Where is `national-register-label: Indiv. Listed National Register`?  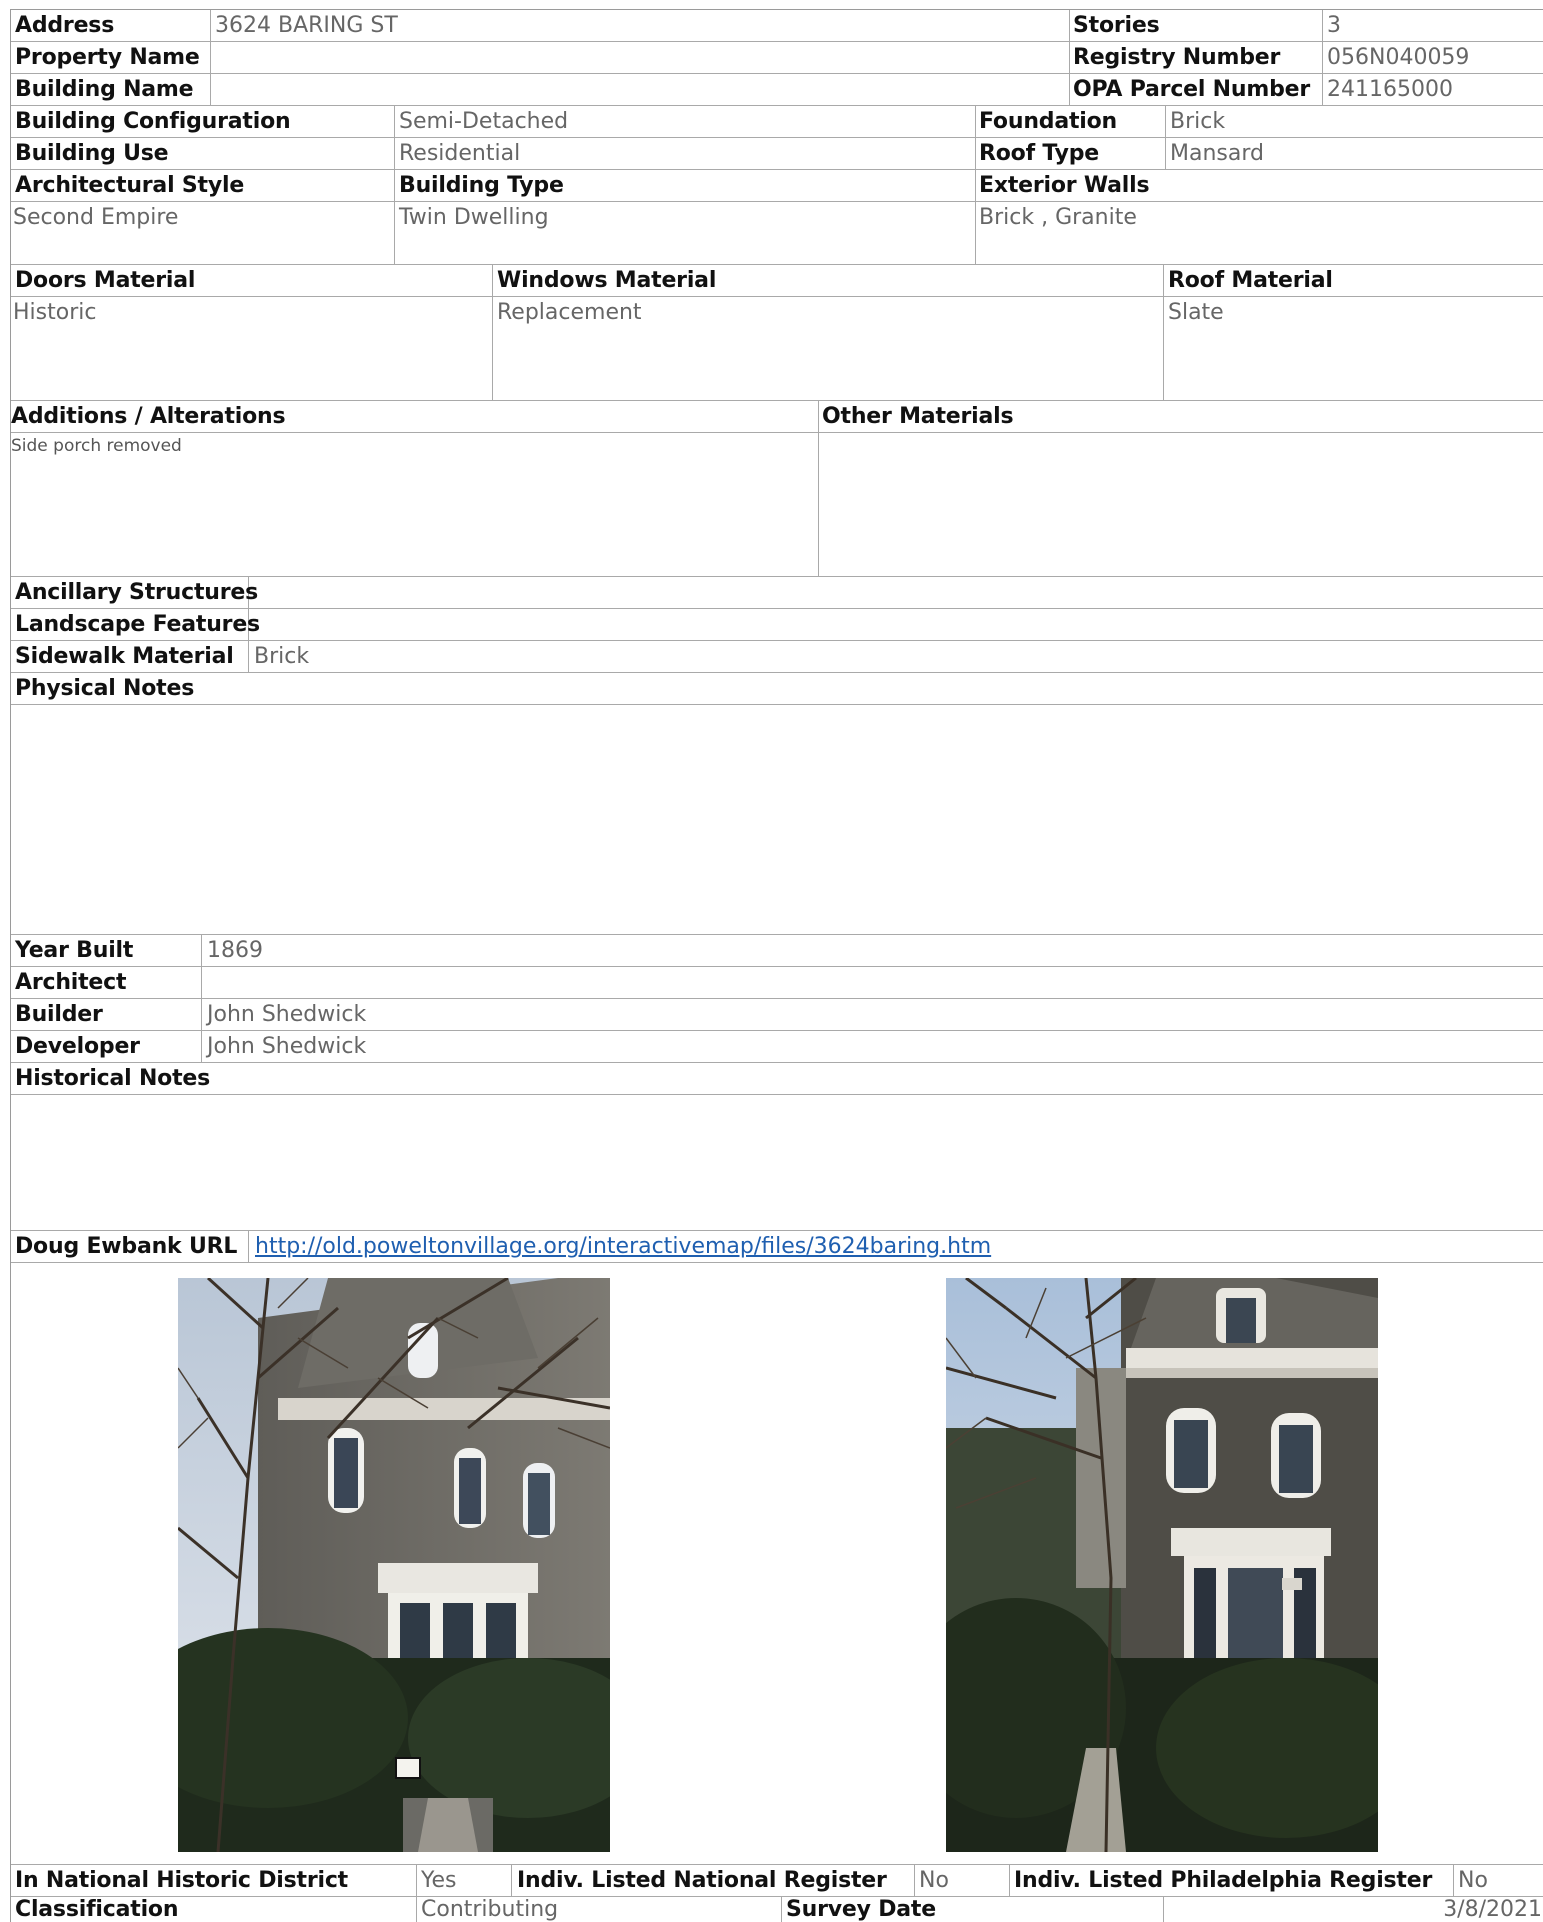 national-register-label: Indiv. Listed National Register is located at coordinates (702, 1880).